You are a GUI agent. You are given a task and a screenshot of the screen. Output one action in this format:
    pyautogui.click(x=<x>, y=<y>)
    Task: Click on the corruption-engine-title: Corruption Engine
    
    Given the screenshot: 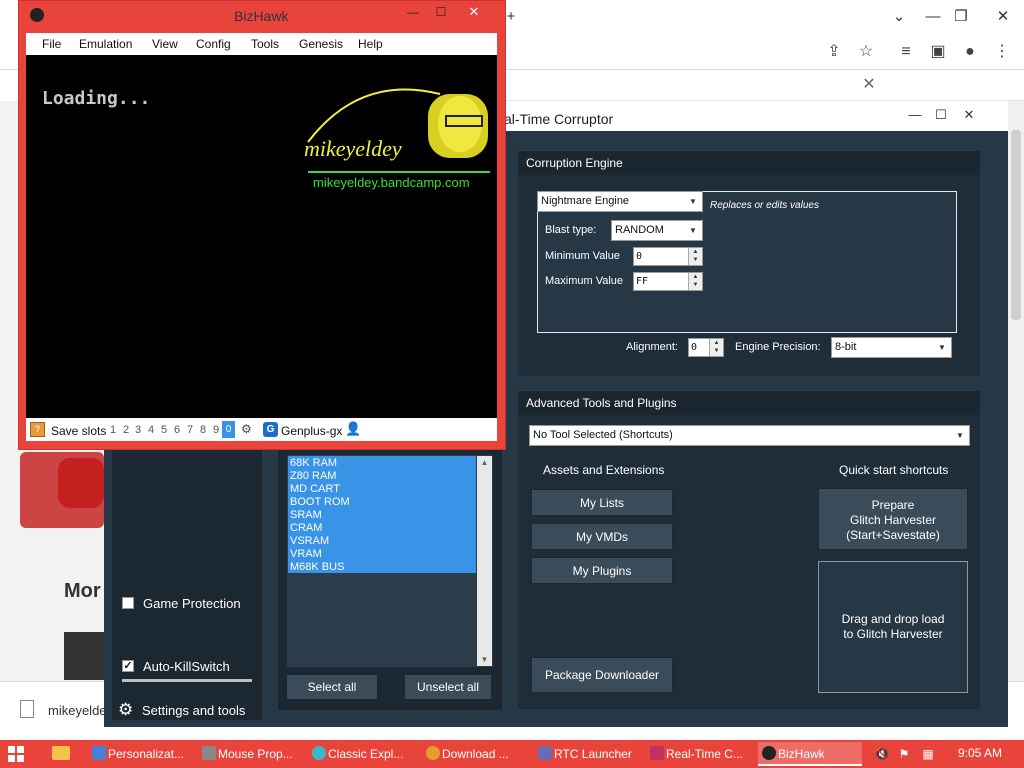 What is the action you would take?
    pyautogui.click(x=574, y=163)
    